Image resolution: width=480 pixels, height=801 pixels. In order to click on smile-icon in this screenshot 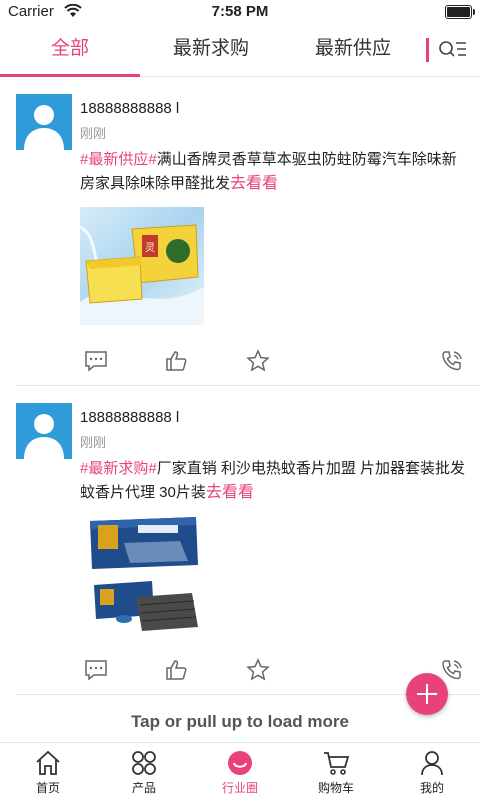, I will do `click(240, 763)`.